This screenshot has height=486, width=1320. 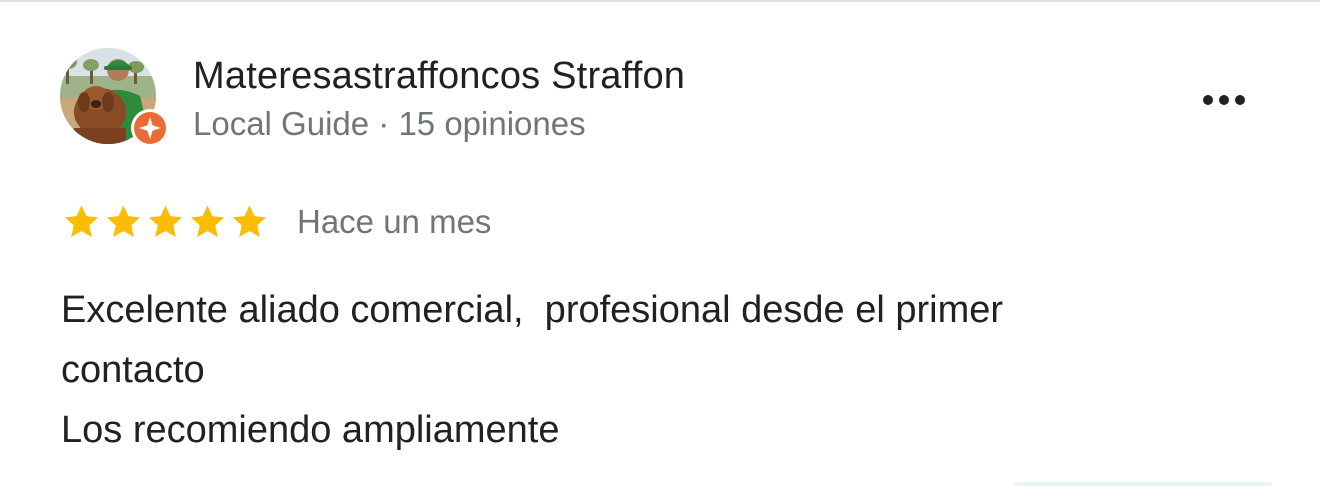 What do you see at coordinates (310, 430) in the screenshot?
I see `review-text-line: Los recomiendo ampliamente` at bounding box center [310, 430].